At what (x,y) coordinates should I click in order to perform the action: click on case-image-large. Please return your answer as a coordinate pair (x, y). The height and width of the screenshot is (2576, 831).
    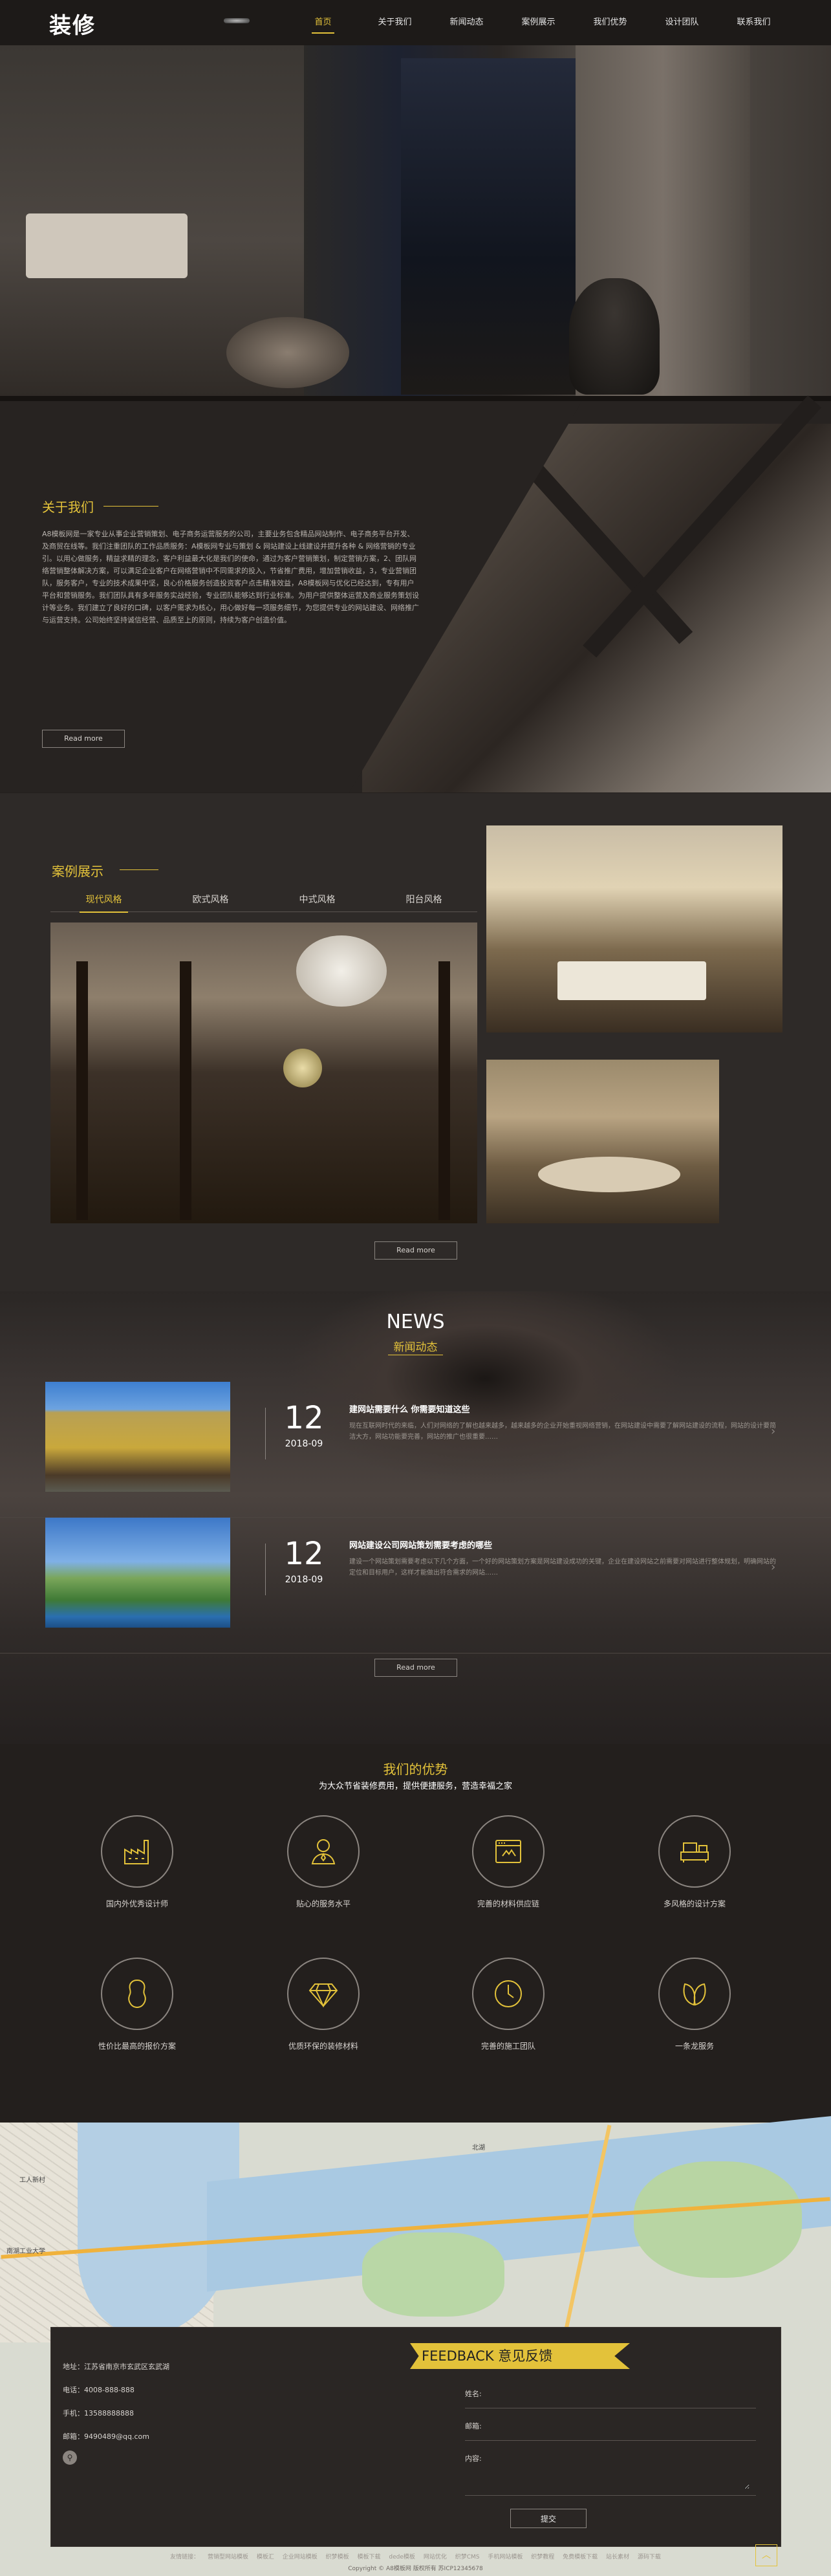
    Looking at the image, I should click on (264, 1072).